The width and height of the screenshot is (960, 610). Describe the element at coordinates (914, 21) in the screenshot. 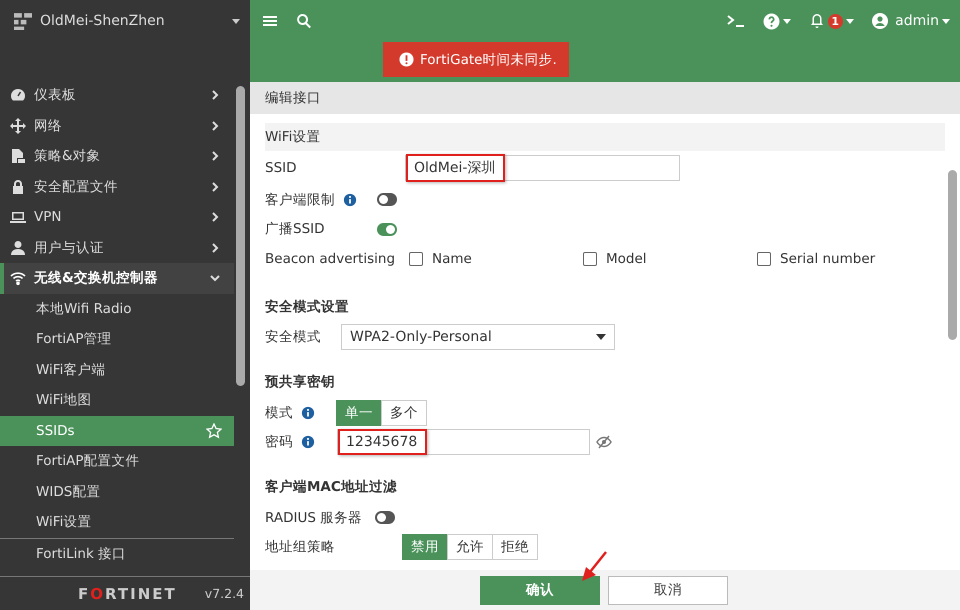

I see `user-name: admin` at that location.